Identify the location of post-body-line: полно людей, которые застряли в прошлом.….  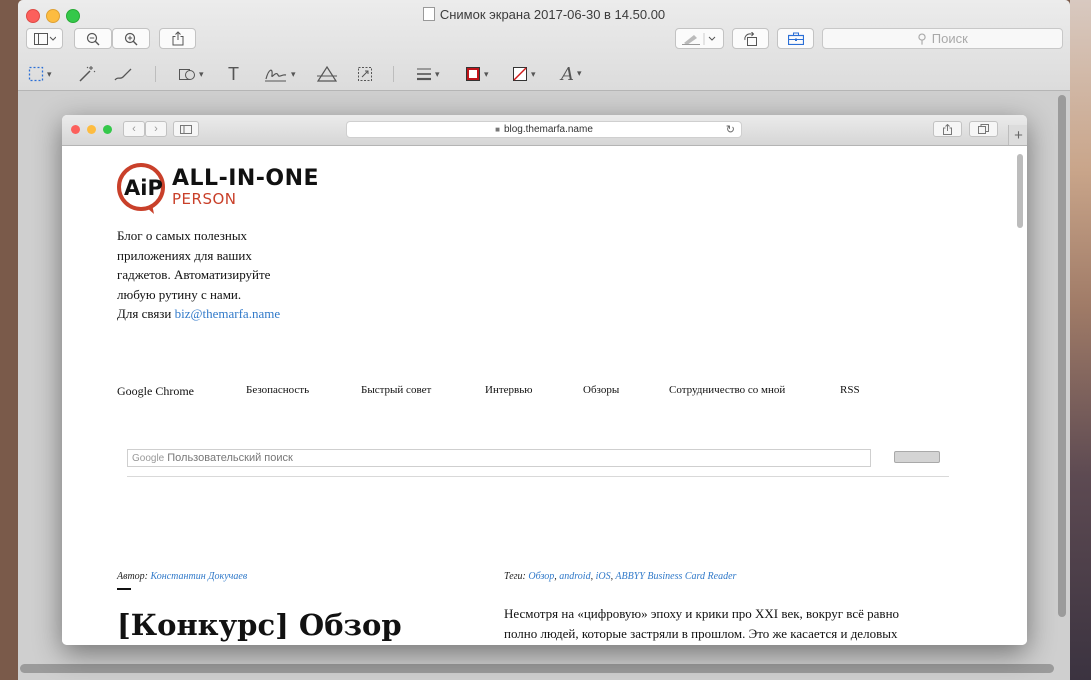
(701, 633).